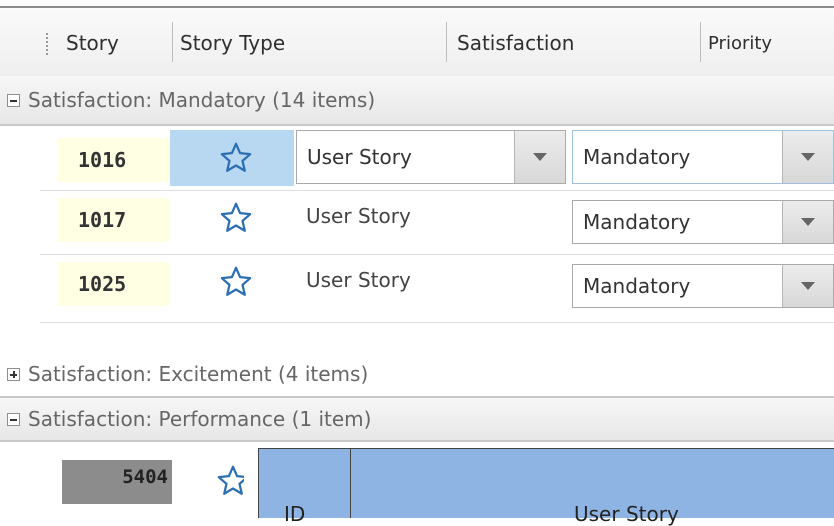 The width and height of the screenshot is (834, 526). What do you see at coordinates (546, 483) in the screenshot?
I see `inset-table-header` at bounding box center [546, 483].